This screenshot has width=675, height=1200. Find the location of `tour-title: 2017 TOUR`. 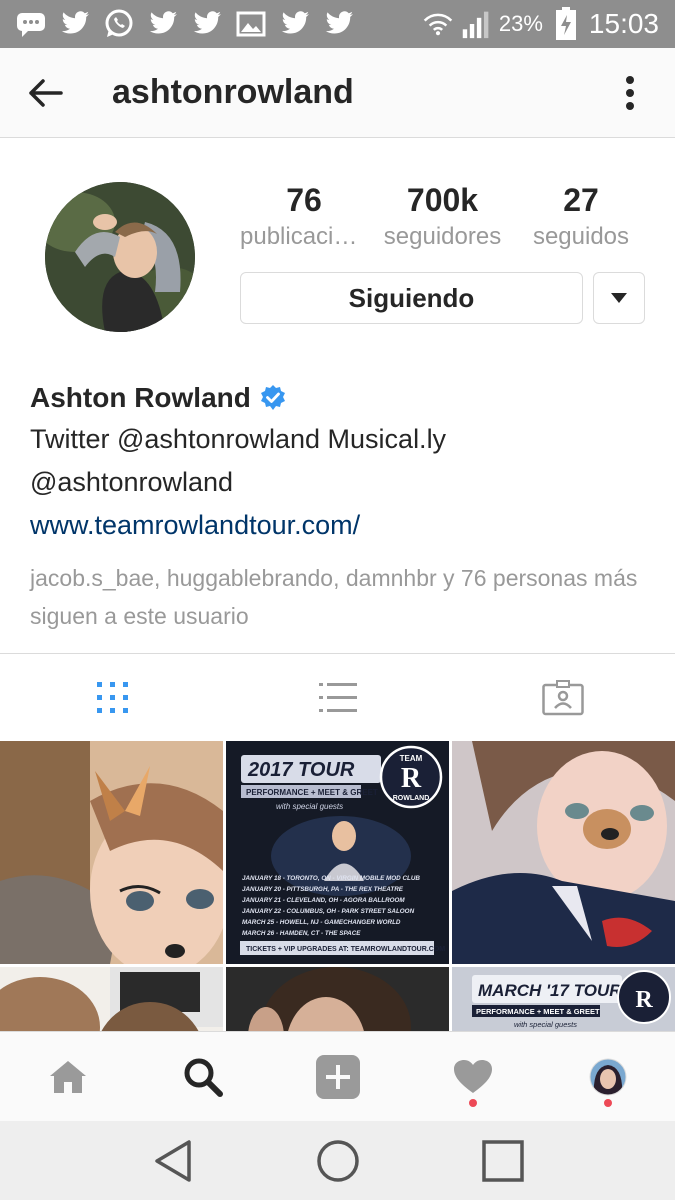

tour-title: 2017 TOUR is located at coordinates (301, 770).